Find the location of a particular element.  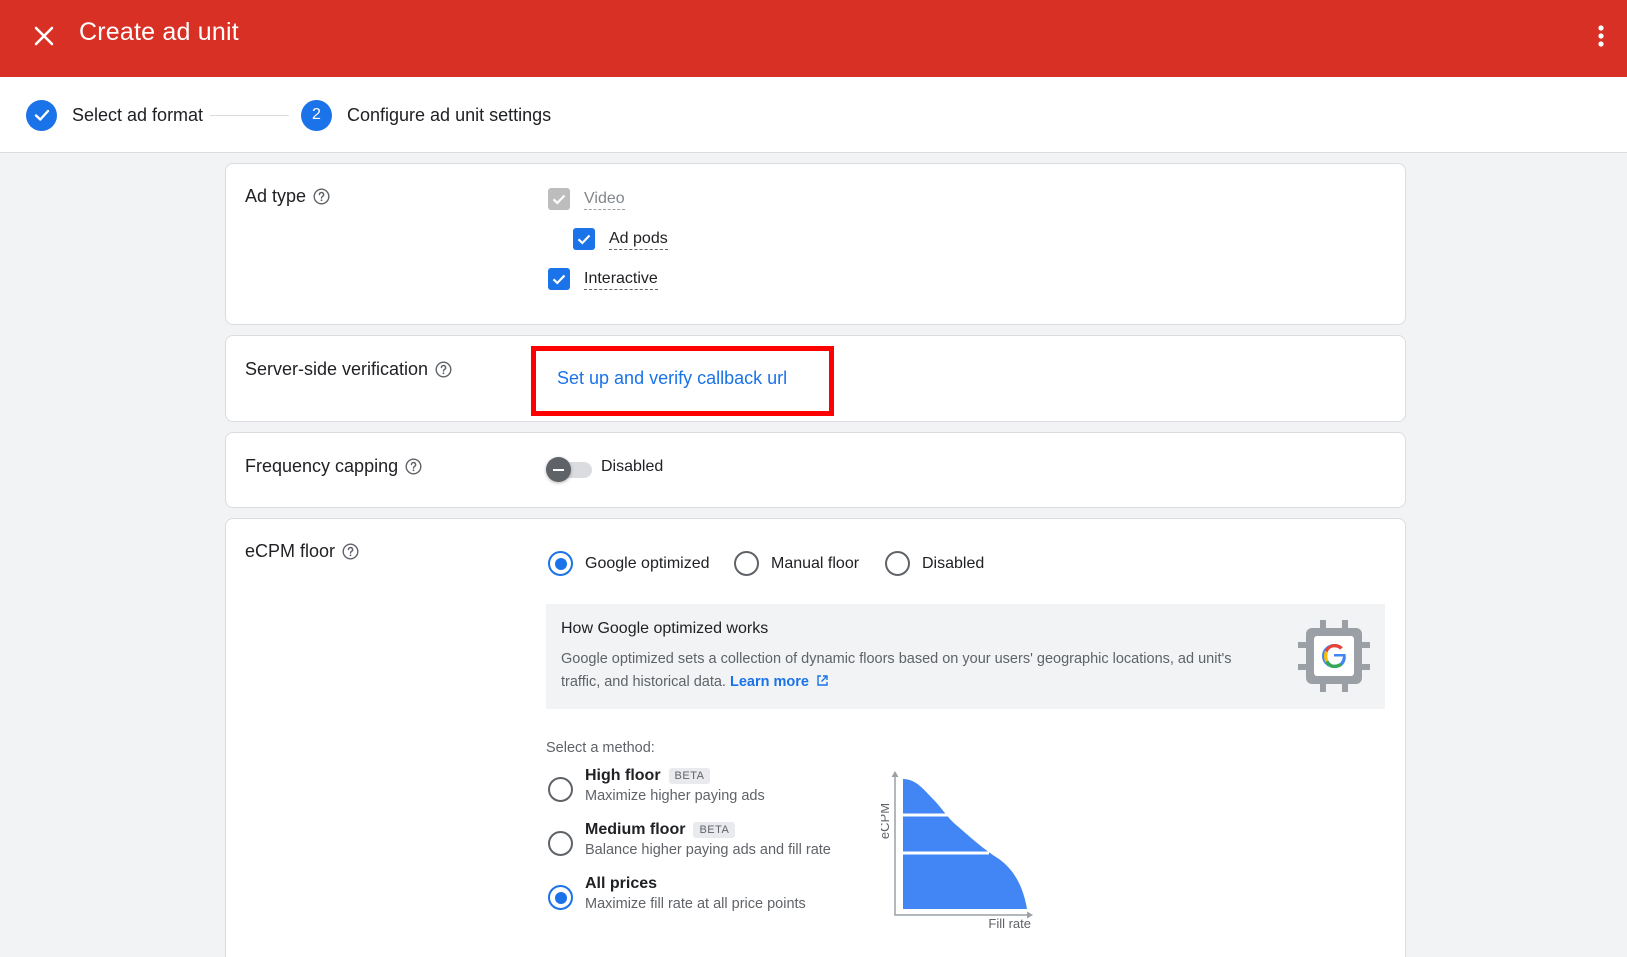

external-link-icon is located at coordinates (822, 680).